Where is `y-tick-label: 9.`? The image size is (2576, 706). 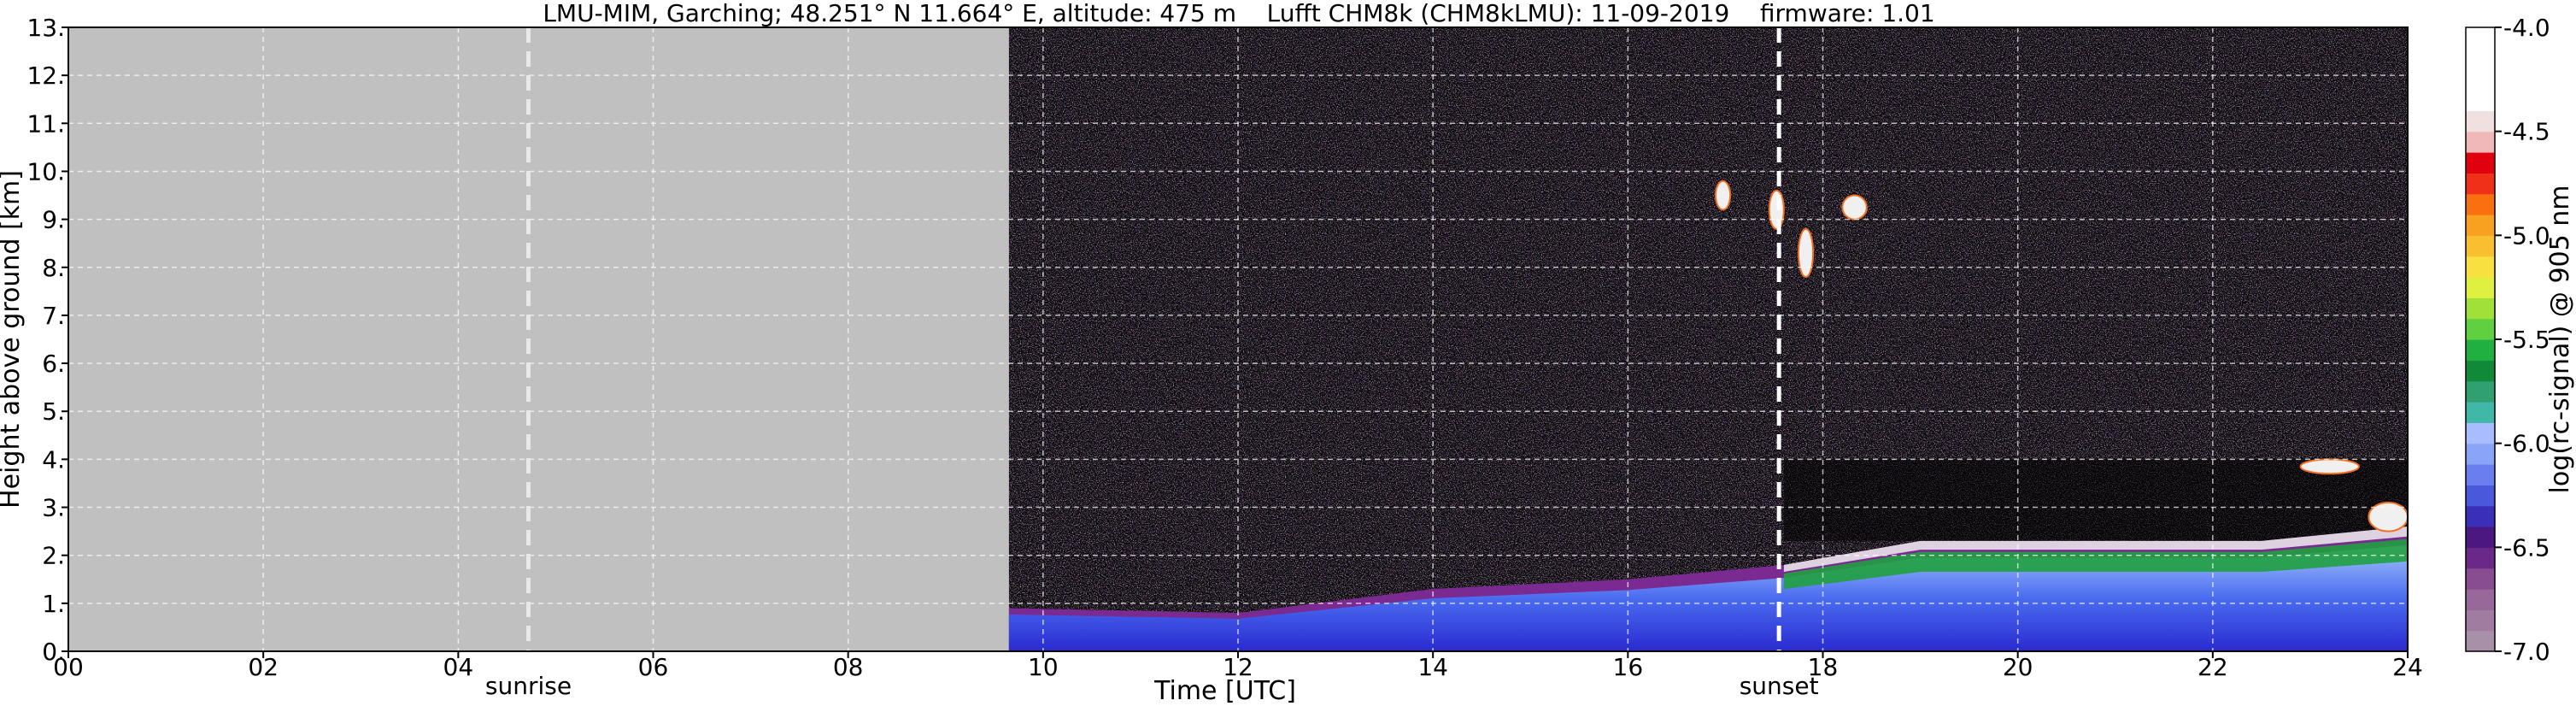 y-tick-label: 9. is located at coordinates (53, 220).